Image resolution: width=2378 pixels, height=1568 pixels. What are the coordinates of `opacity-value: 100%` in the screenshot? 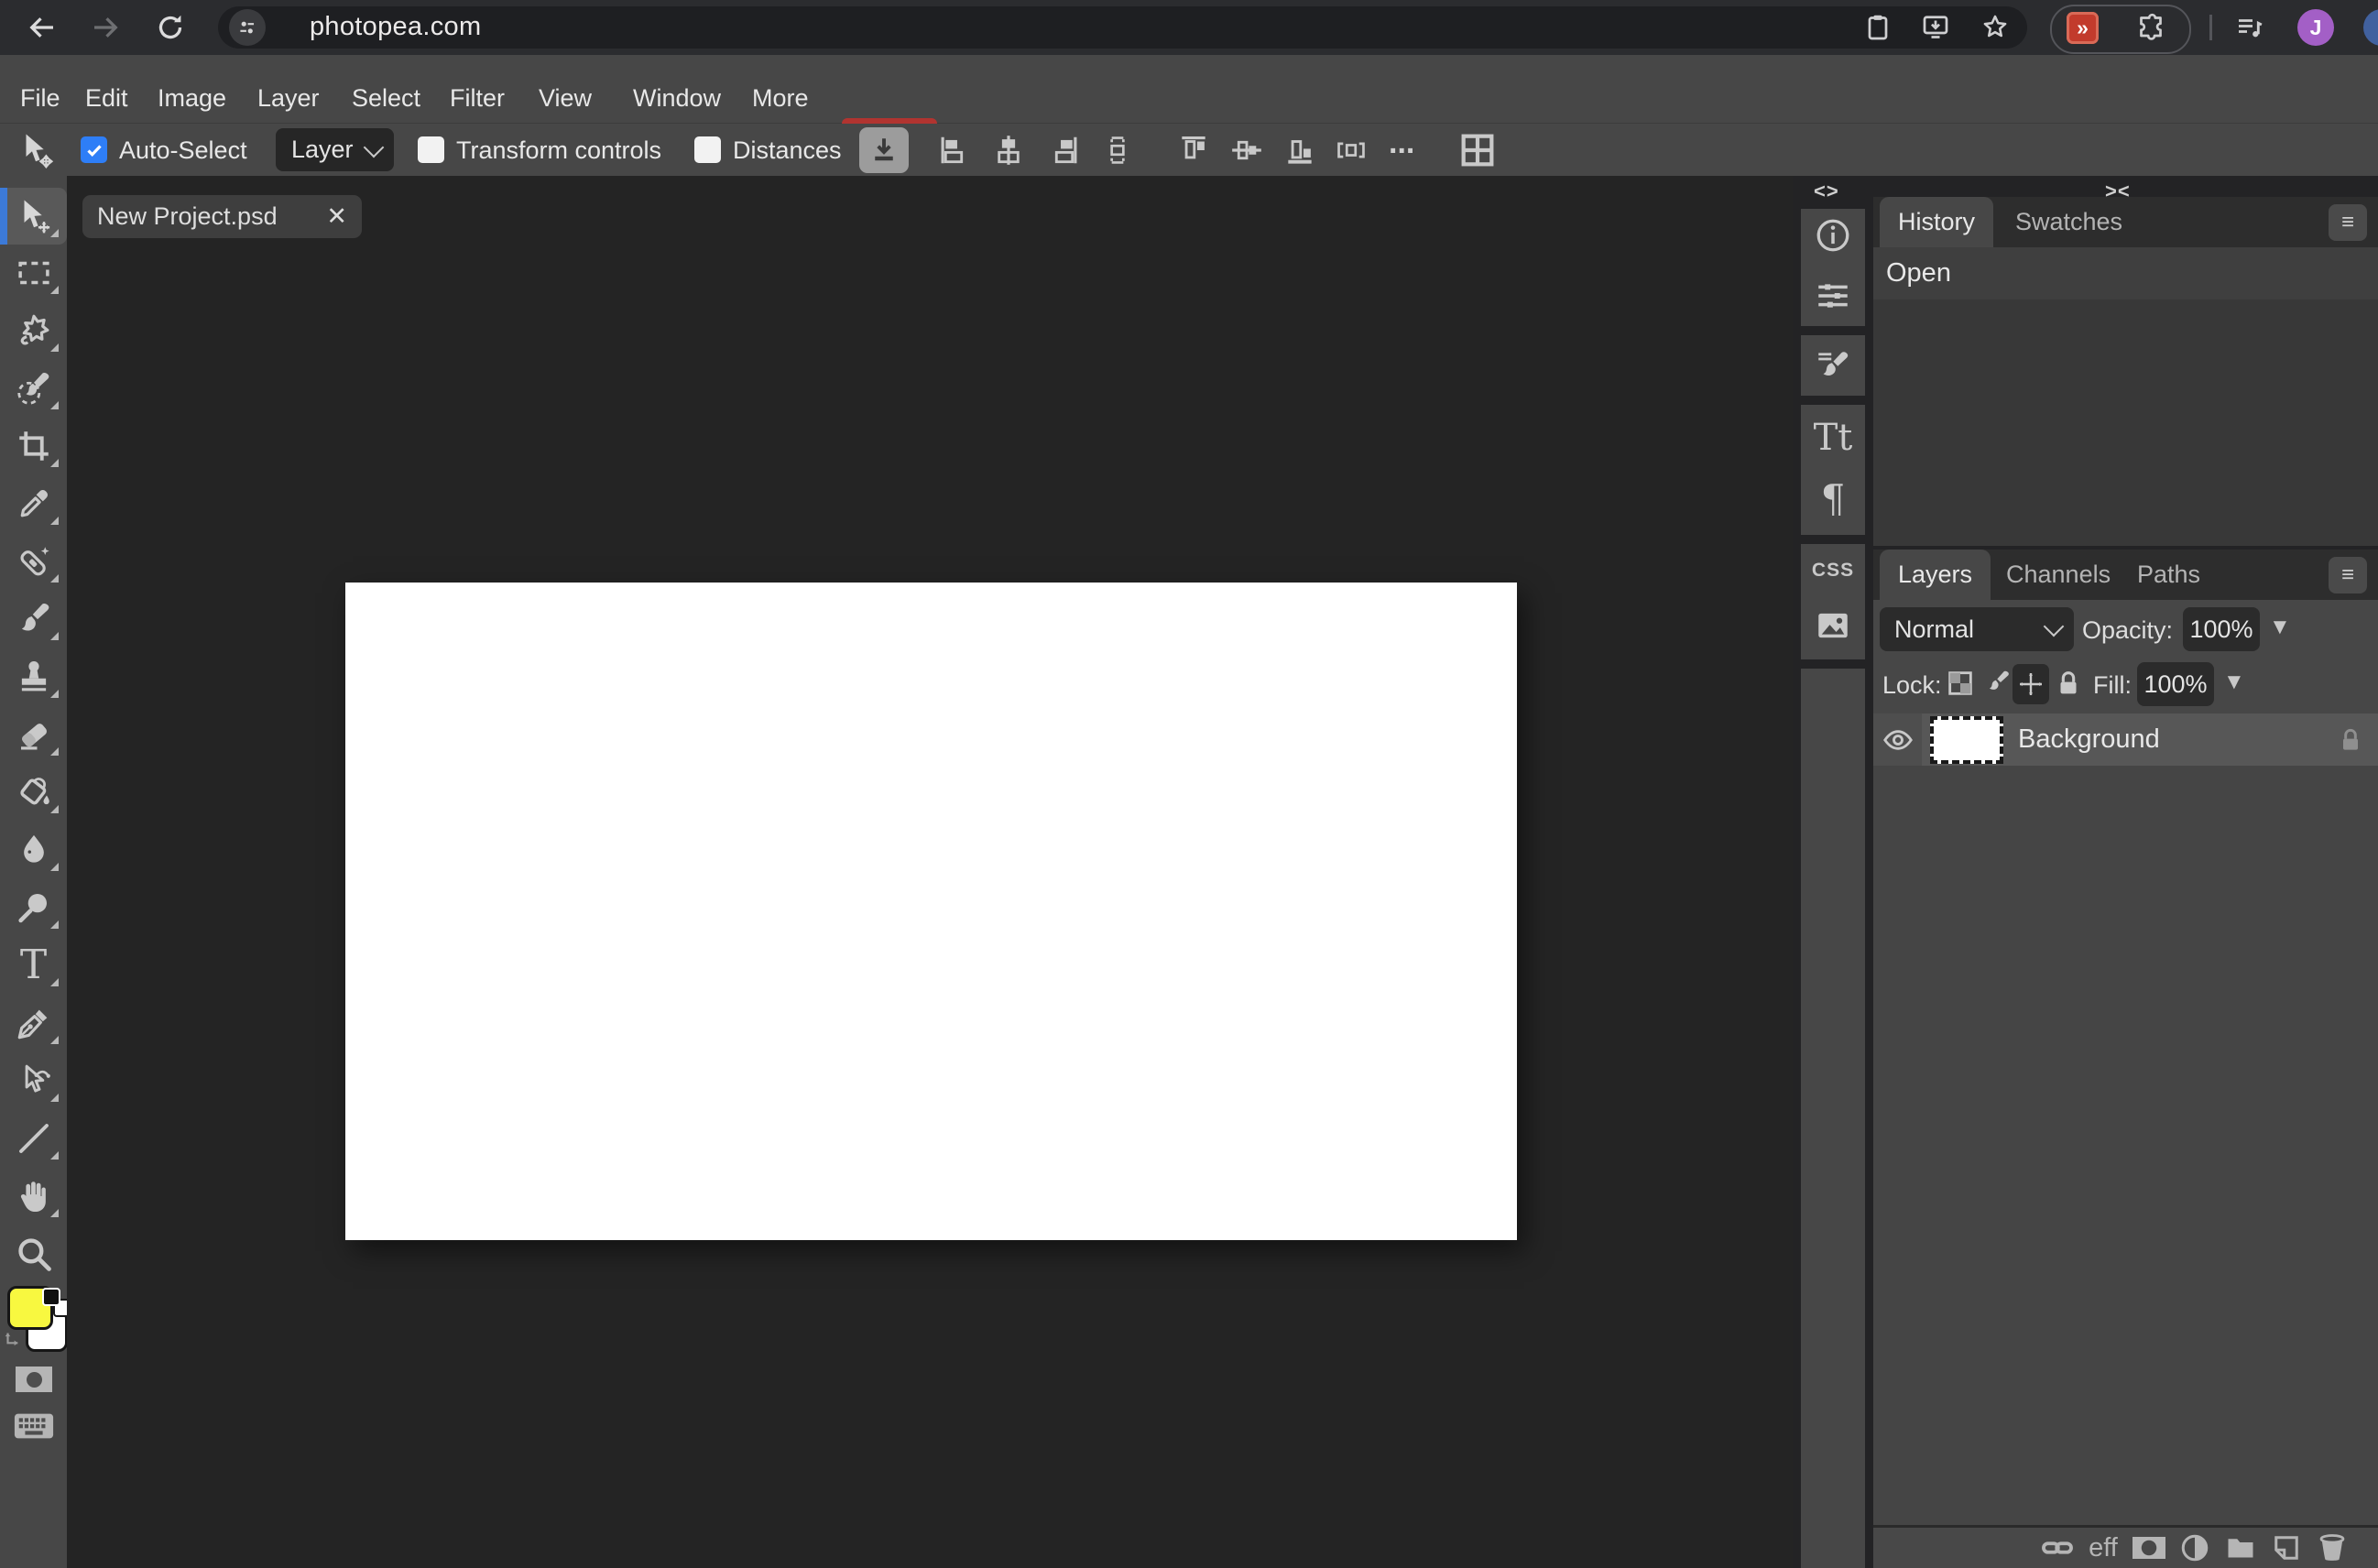 It's located at (2221, 629).